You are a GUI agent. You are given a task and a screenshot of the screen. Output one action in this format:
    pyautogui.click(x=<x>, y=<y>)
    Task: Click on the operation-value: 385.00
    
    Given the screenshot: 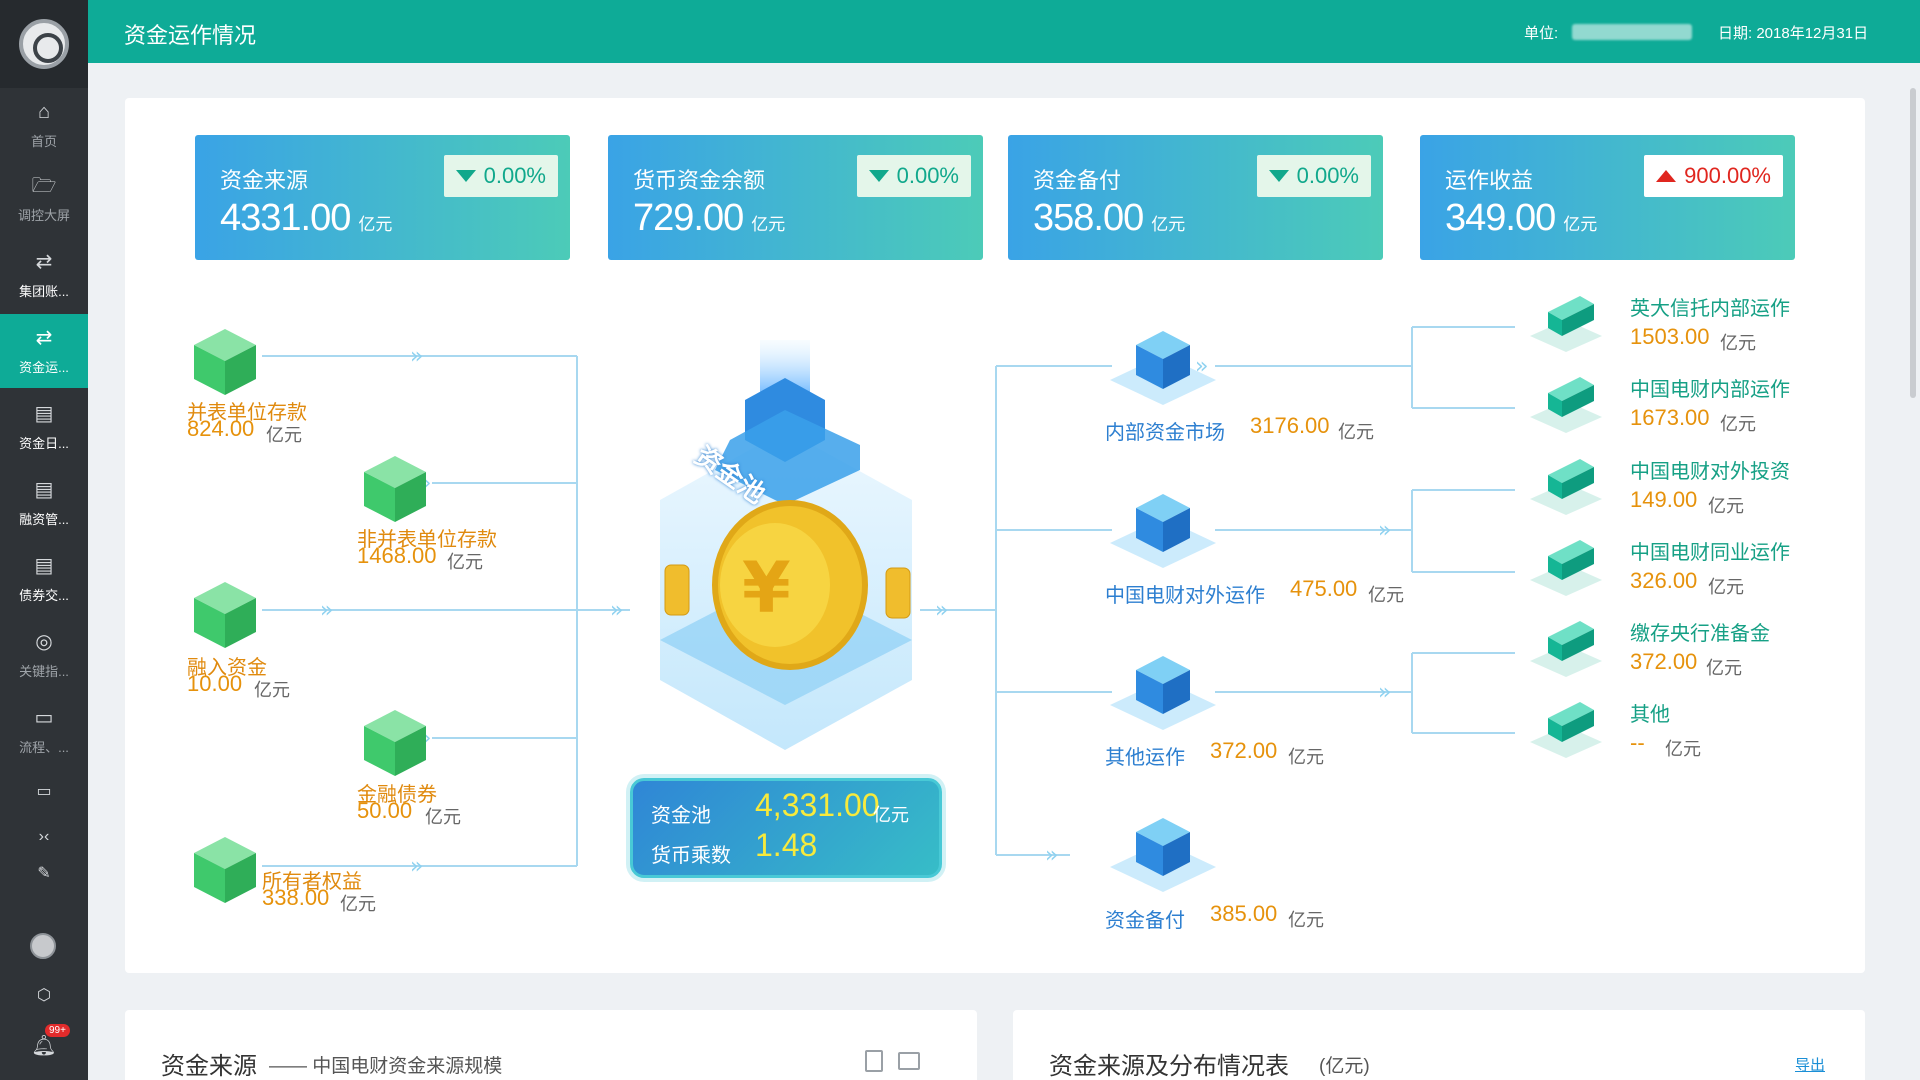 What is the action you would take?
    pyautogui.click(x=1244, y=913)
    